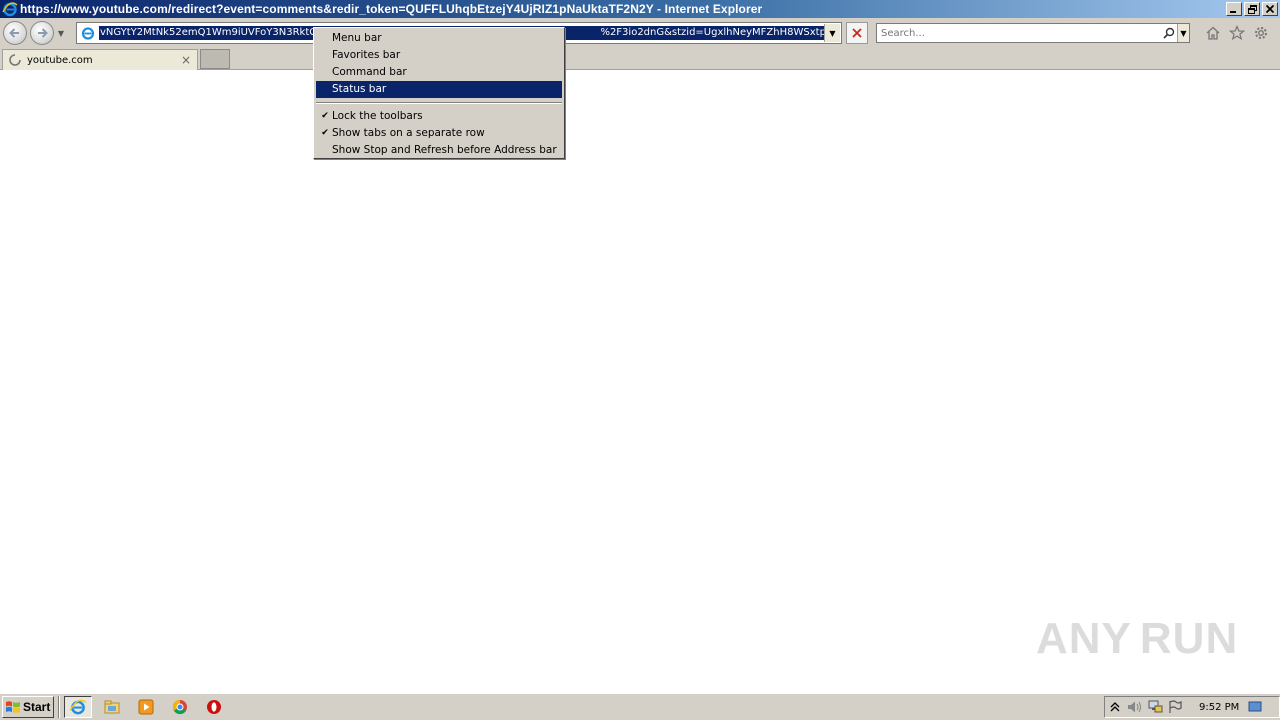 The image size is (1280, 720). What do you see at coordinates (1189, 638) in the screenshot?
I see `watermark-text-right: RUN` at bounding box center [1189, 638].